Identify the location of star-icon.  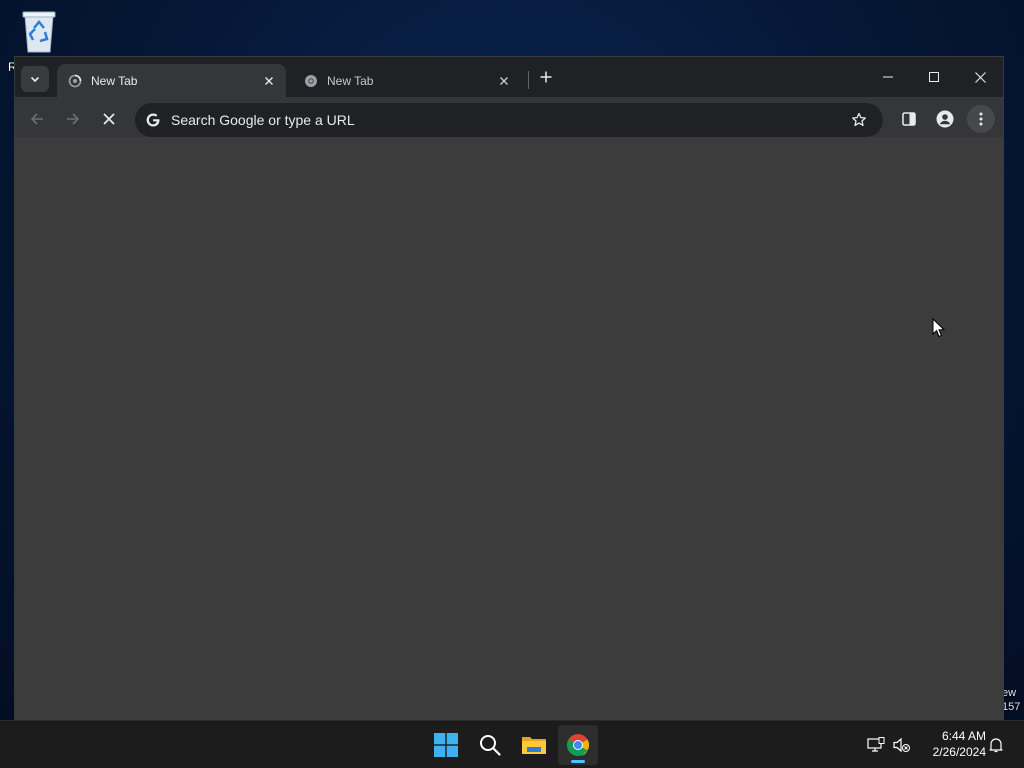
(859, 119).